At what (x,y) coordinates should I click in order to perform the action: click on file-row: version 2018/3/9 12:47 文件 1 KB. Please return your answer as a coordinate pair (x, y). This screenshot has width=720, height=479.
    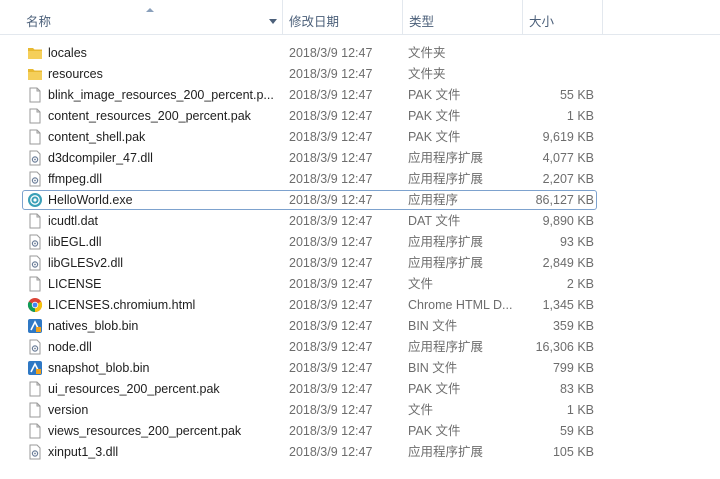
    Looking at the image, I should click on (360, 410).